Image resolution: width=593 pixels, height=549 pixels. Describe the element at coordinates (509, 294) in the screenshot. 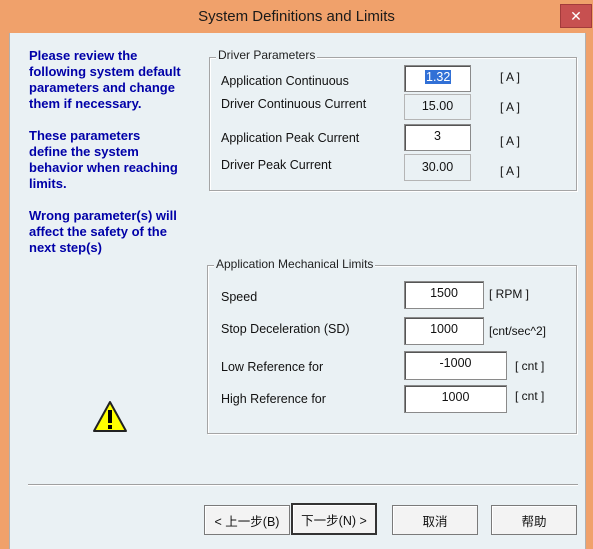

I see `speed-unit: [ RPM ]` at that location.